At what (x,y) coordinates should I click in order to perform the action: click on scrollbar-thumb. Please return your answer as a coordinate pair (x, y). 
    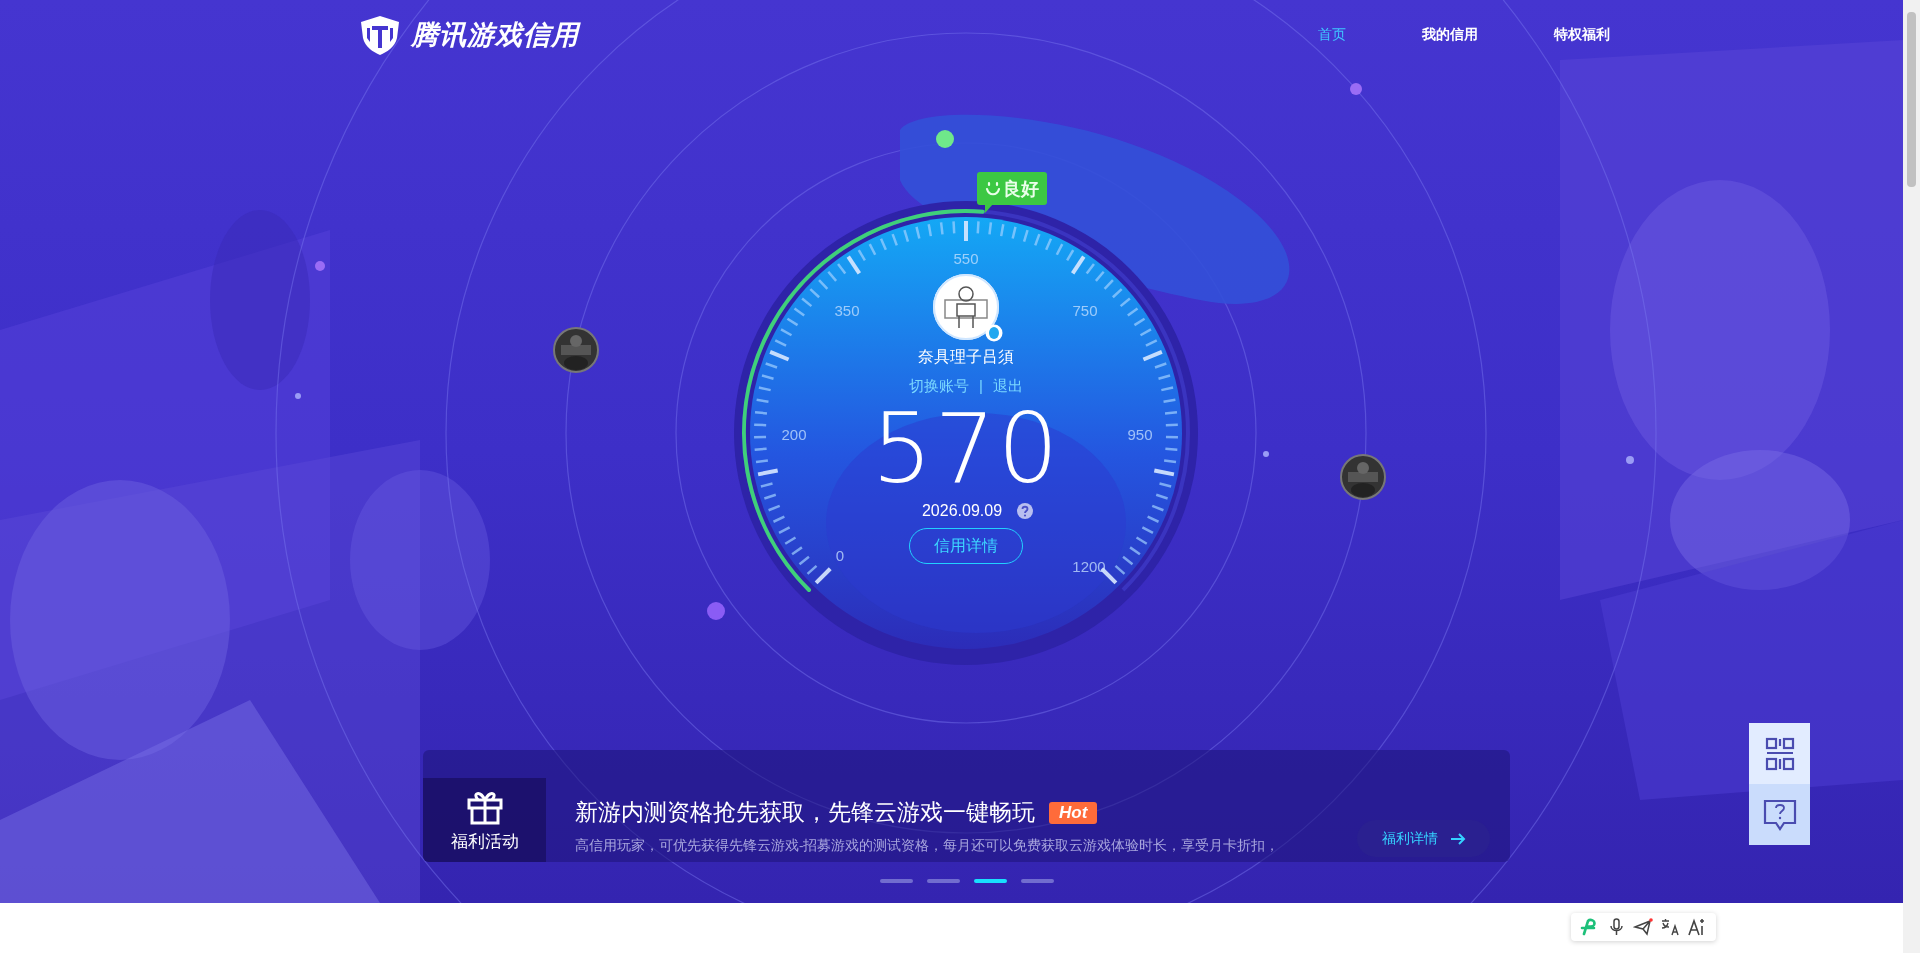
    Looking at the image, I should click on (1911, 99).